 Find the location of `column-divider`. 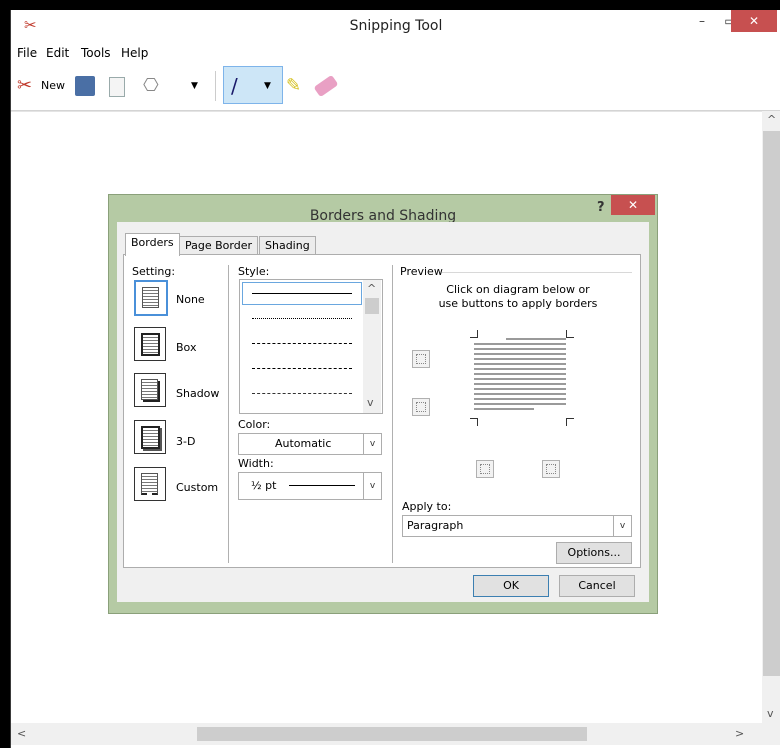

column-divider is located at coordinates (228, 414).